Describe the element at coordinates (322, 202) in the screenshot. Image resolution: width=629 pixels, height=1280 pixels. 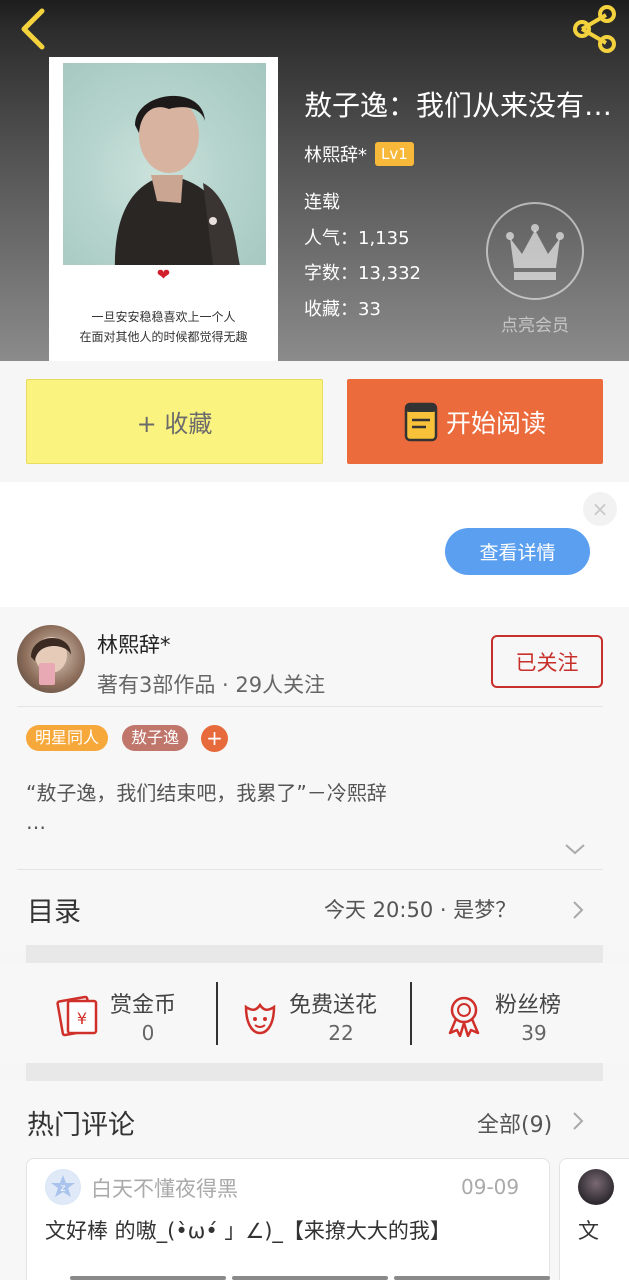
I see `serial-status: 连载` at that location.